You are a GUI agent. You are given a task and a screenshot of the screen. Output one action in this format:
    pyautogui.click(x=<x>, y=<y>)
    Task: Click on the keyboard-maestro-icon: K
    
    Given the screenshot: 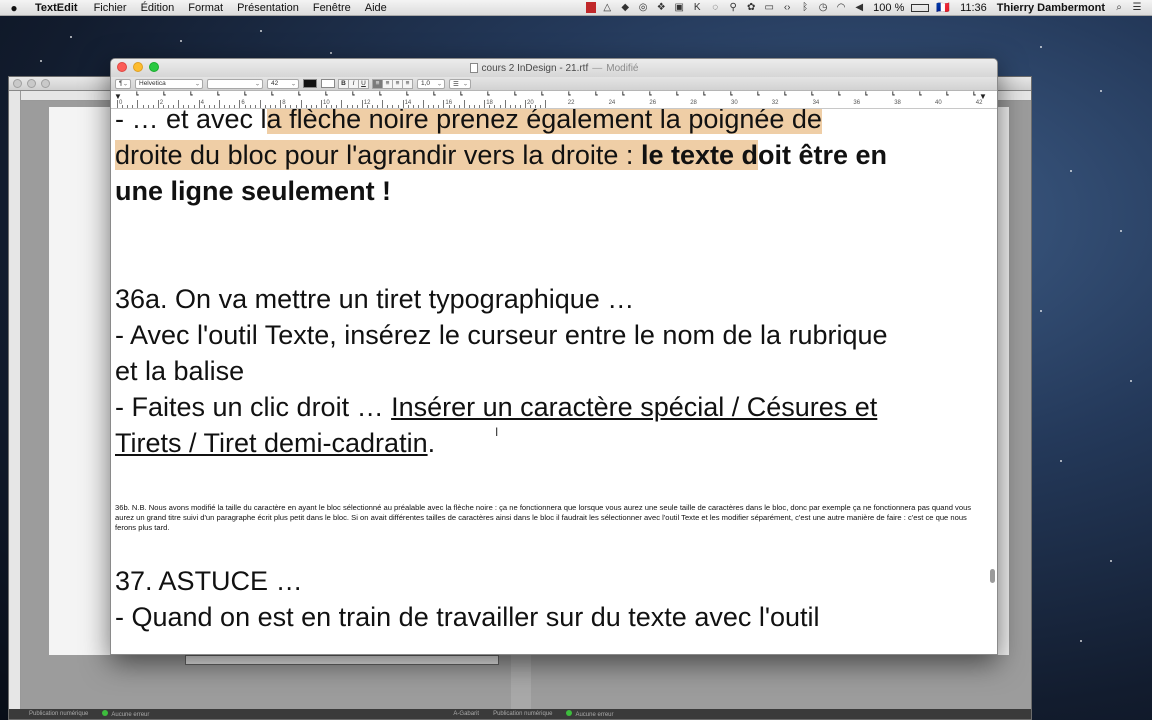 What is the action you would take?
    pyautogui.click(x=697, y=8)
    